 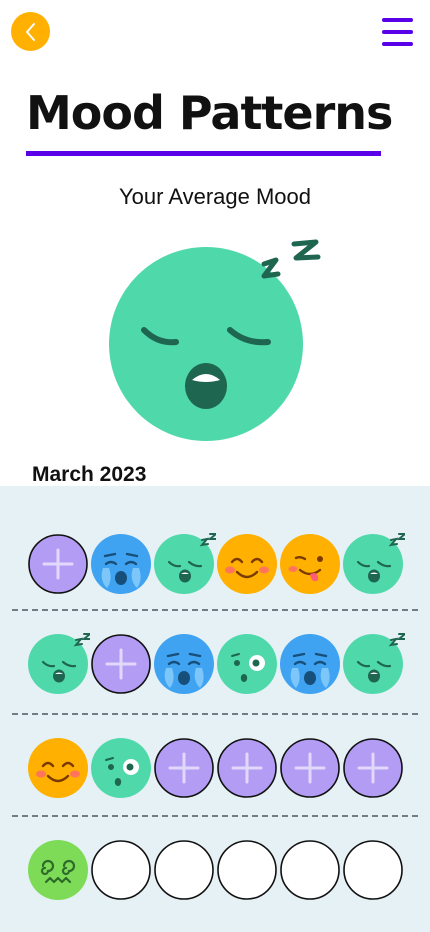 I want to click on mood-day-dizzy, so click(x=58, y=870).